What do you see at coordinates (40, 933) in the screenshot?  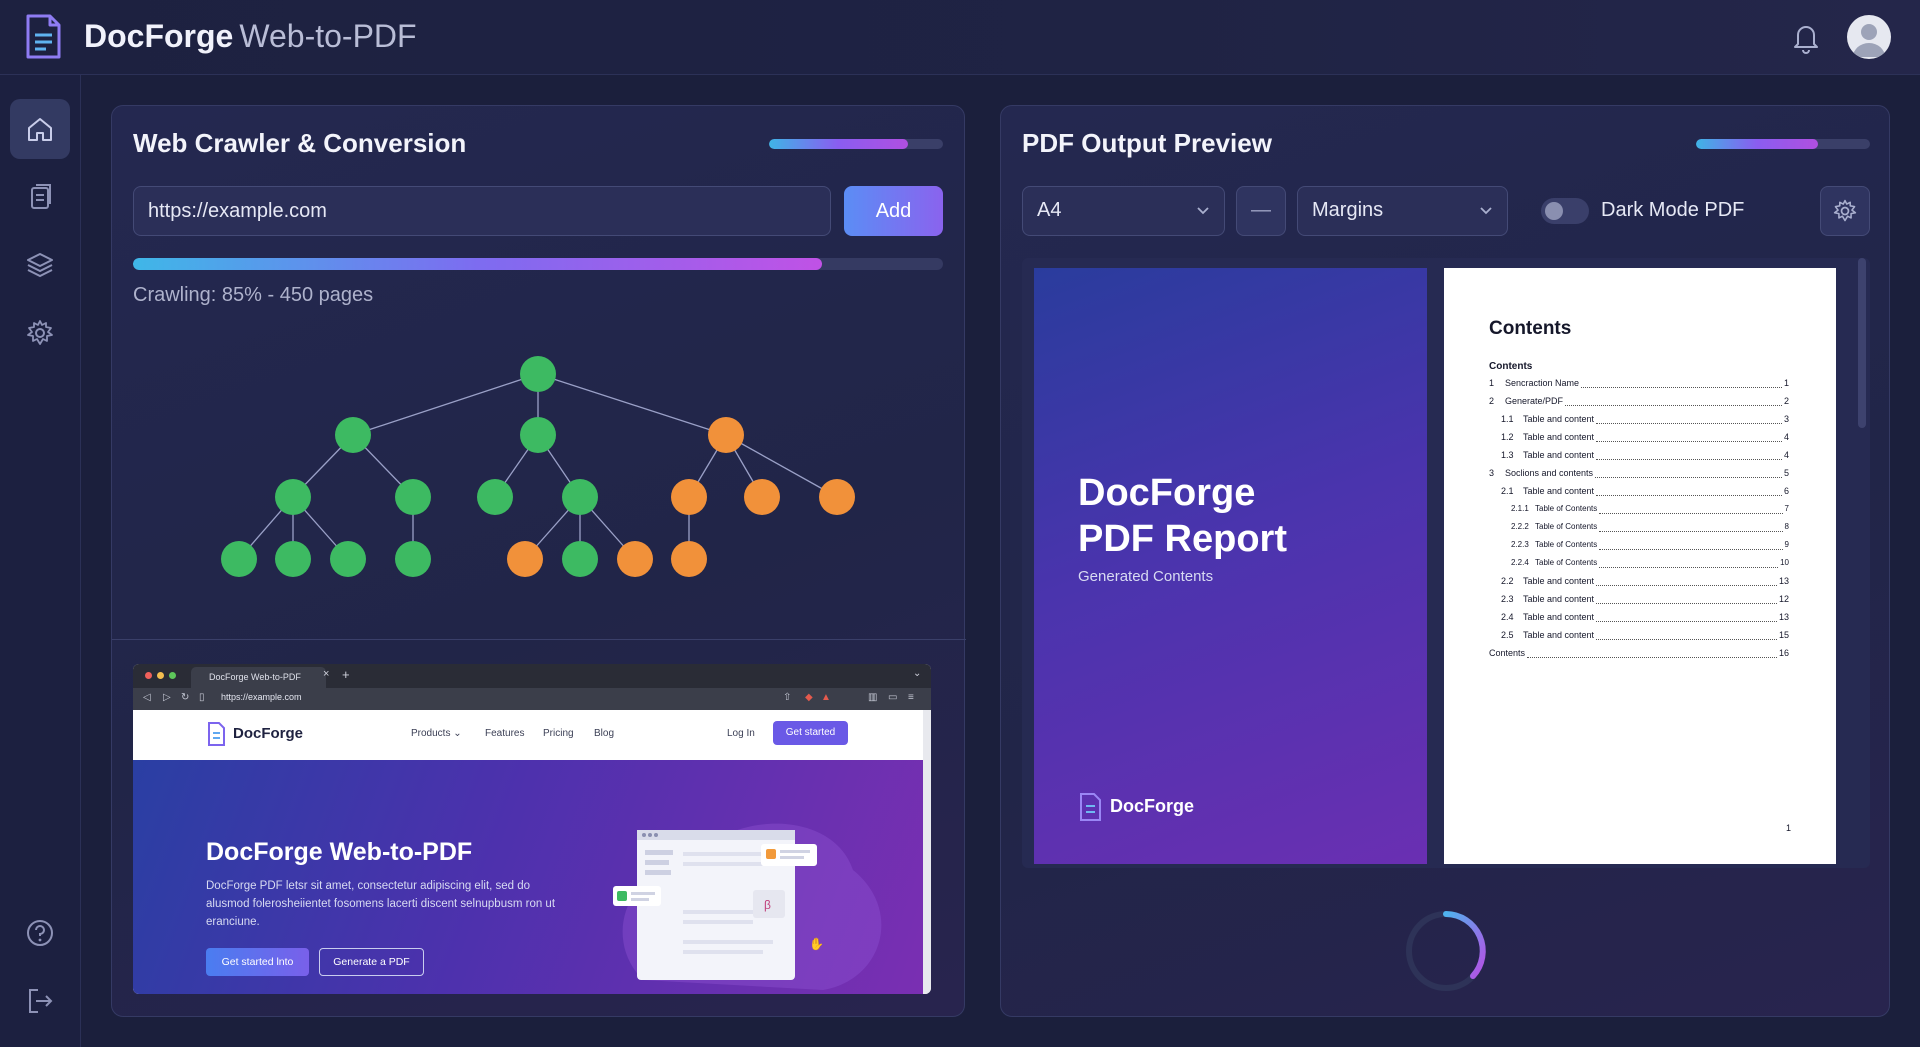 I see `sidebar-item-help` at bounding box center [40, 933].